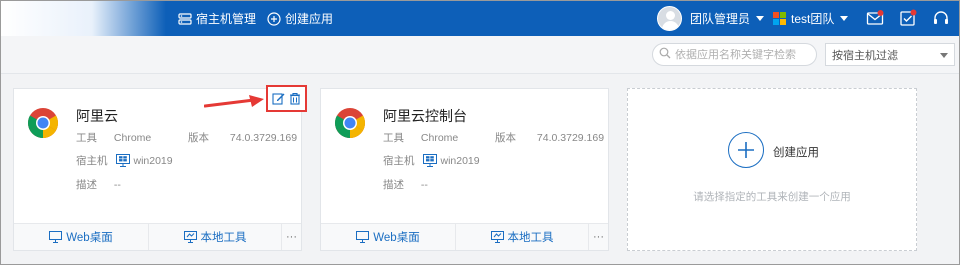 The height and width of the screenshot is (265, 960). Describe the element at coordinates (745, 54) in the screenshot. I see `search-input` at that location.